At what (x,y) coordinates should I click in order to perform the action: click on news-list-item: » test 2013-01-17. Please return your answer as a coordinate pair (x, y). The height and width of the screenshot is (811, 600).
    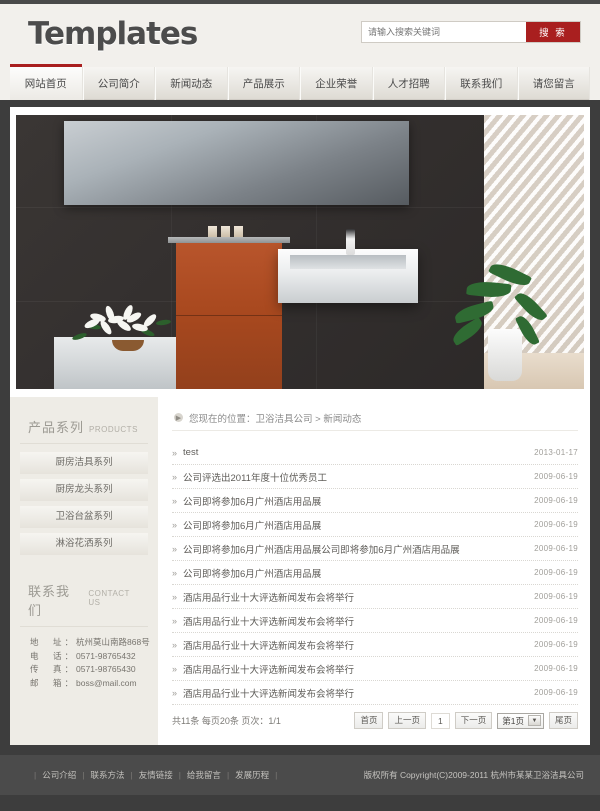
    Looking at the image, I should click on (375, 453).